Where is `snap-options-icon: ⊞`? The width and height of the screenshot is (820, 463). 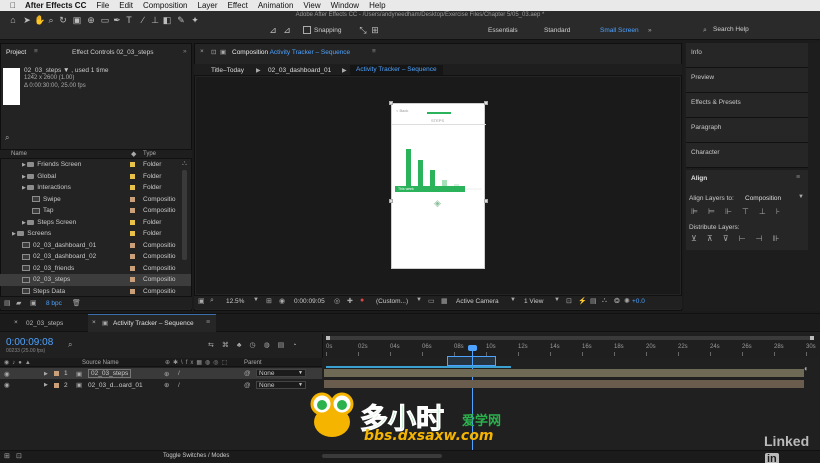 snap-options-icon: ⊞ is located at coordinates (375, 30).